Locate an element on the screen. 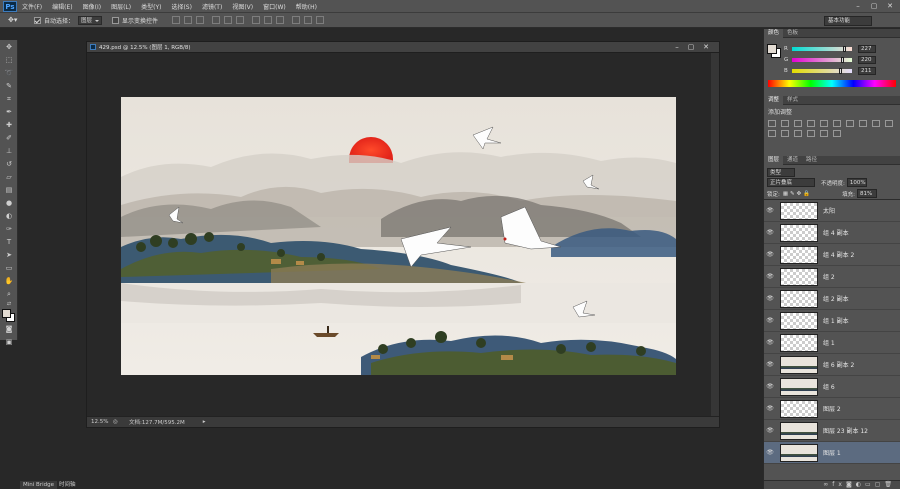  quick-select-icon: ✎ is located at coordinates (9, 86).